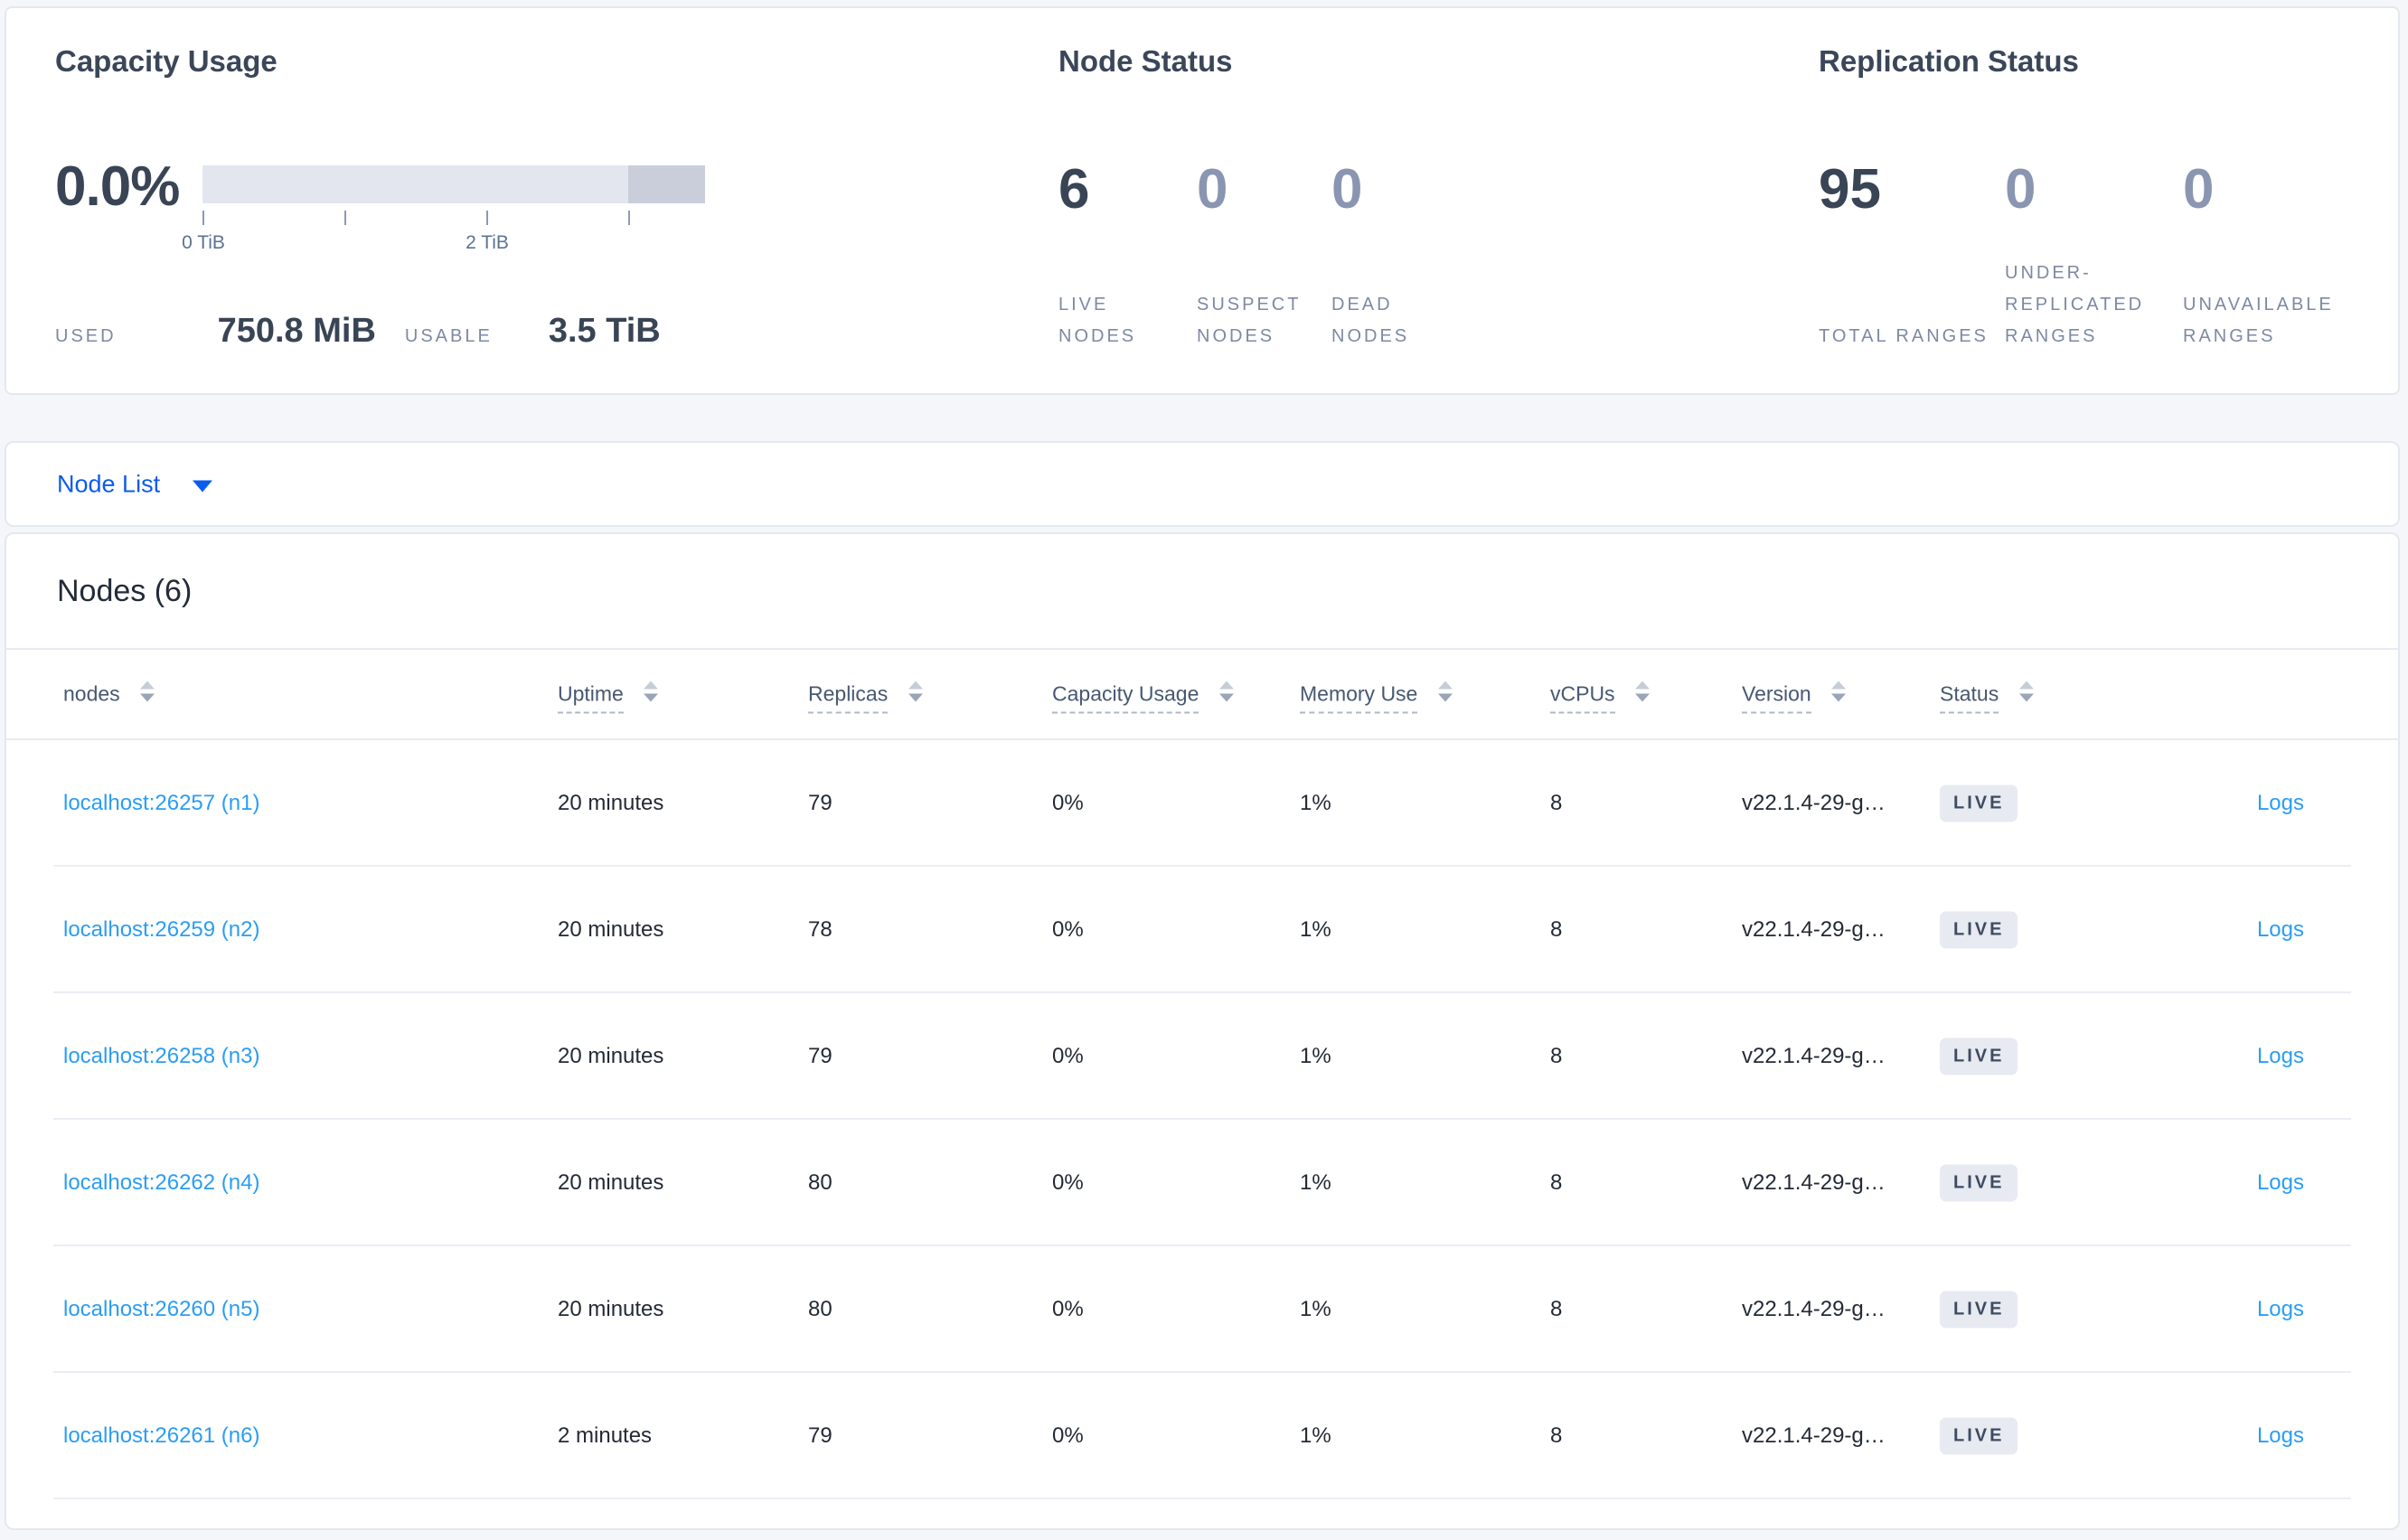  Describe the element at coordinates (608, 697) in the screenshot. I see `column-header-uptime: Uptime` at that location.